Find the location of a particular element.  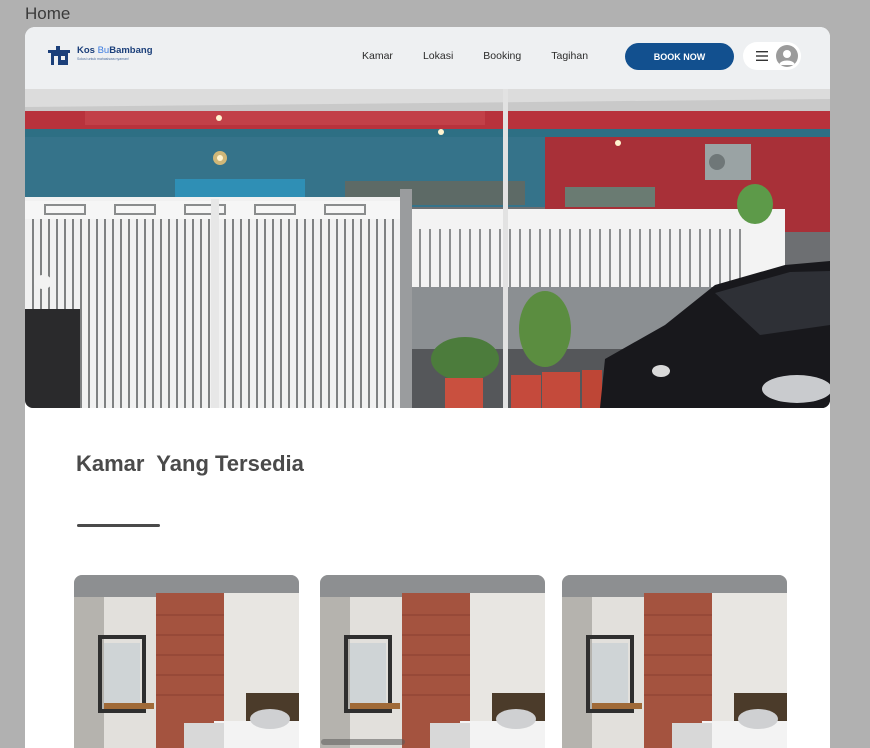

nav-link-booking: Booking is located at coordinates (502, 56).